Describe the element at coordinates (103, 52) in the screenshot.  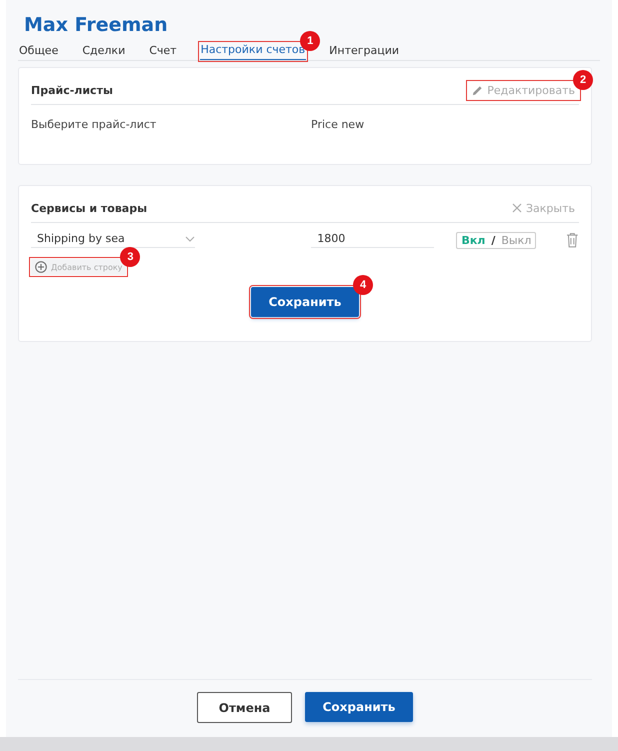
I see `tab: Сделки` at that location.